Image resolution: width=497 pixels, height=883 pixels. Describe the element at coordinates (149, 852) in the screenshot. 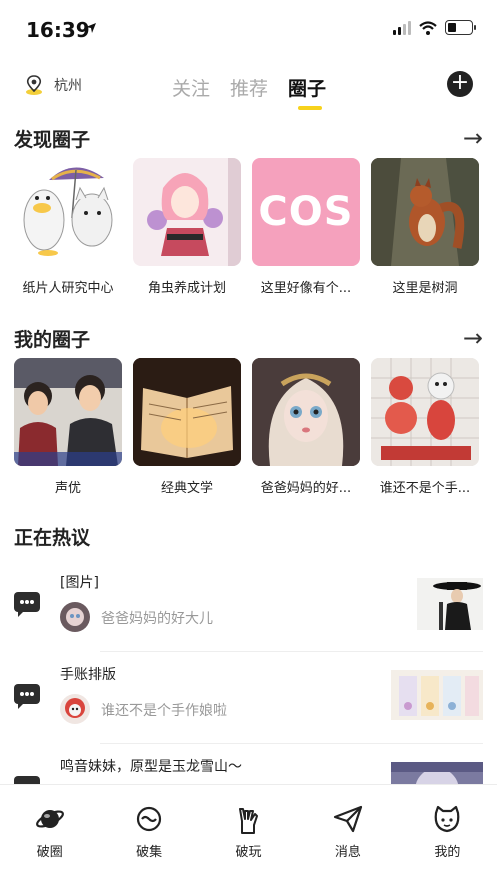

I see `nav-label: 破集` at that location.